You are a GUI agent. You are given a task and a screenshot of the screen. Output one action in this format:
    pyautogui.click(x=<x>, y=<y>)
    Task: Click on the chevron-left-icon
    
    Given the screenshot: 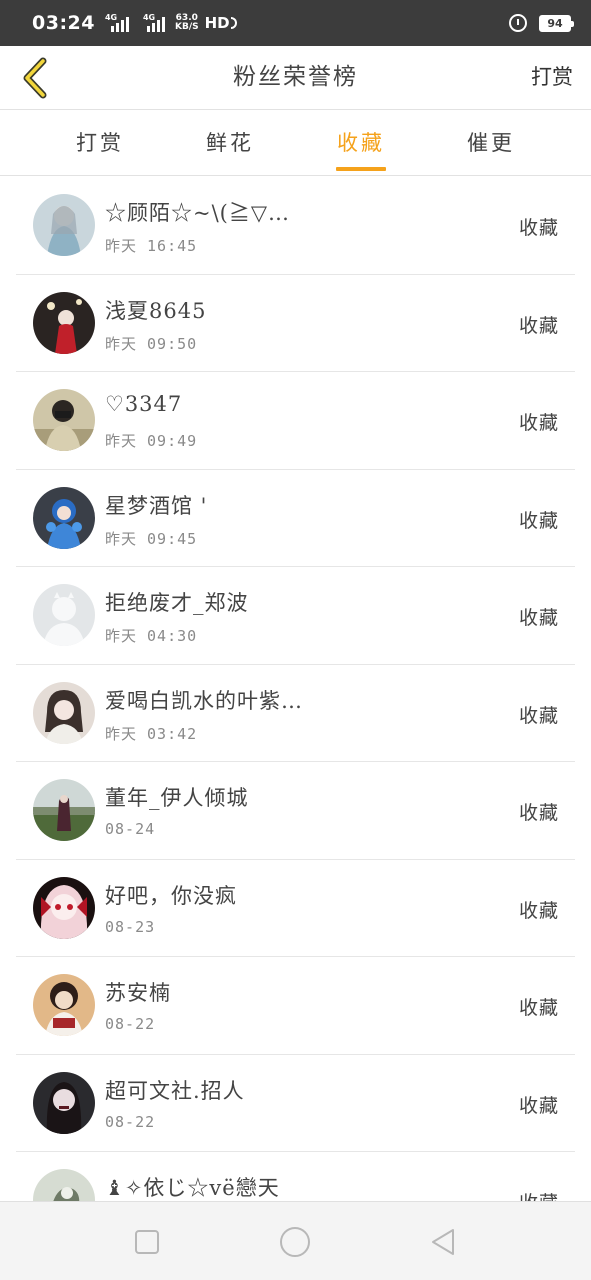 What is the action you would take?
    pyautogui.click(x=35, y=78)
    